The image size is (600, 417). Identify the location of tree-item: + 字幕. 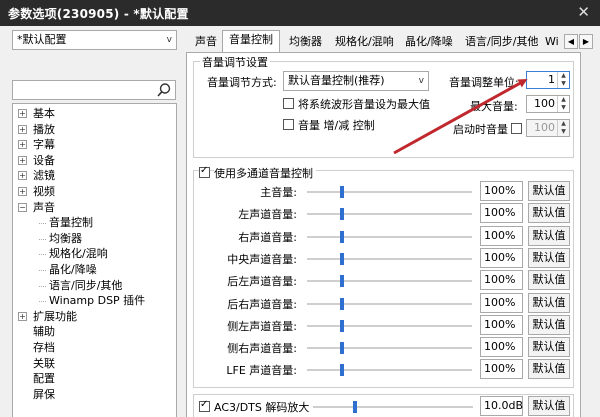
(94, 145).